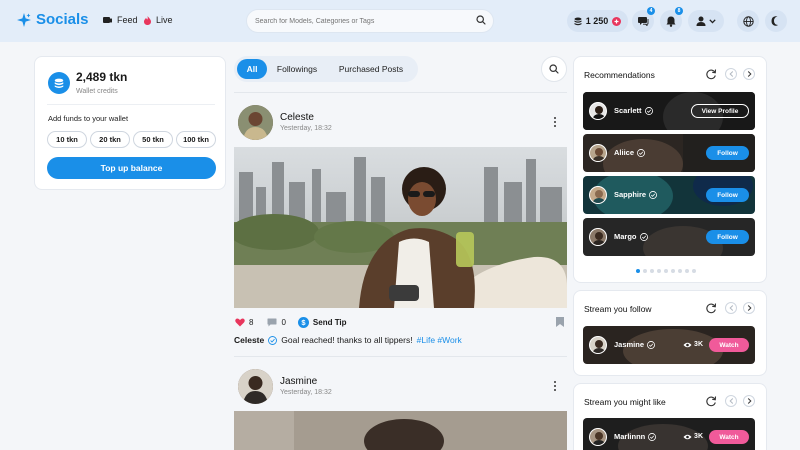 Image resolution: width=800 pixels, height=450 pixels. What do you see at coordinates (283, 322) in the screenshot?
I see `comment-count: 0` at bounding box center [283, 322].